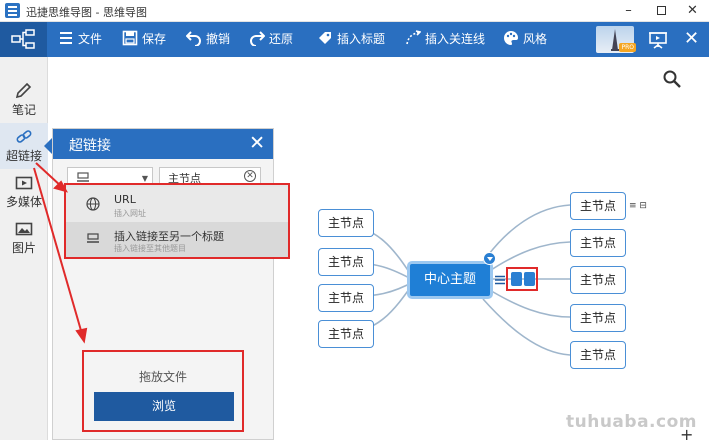 This screenshot has width=709, height=440. I want to click on tag-plus-icon, so click(325, 38).